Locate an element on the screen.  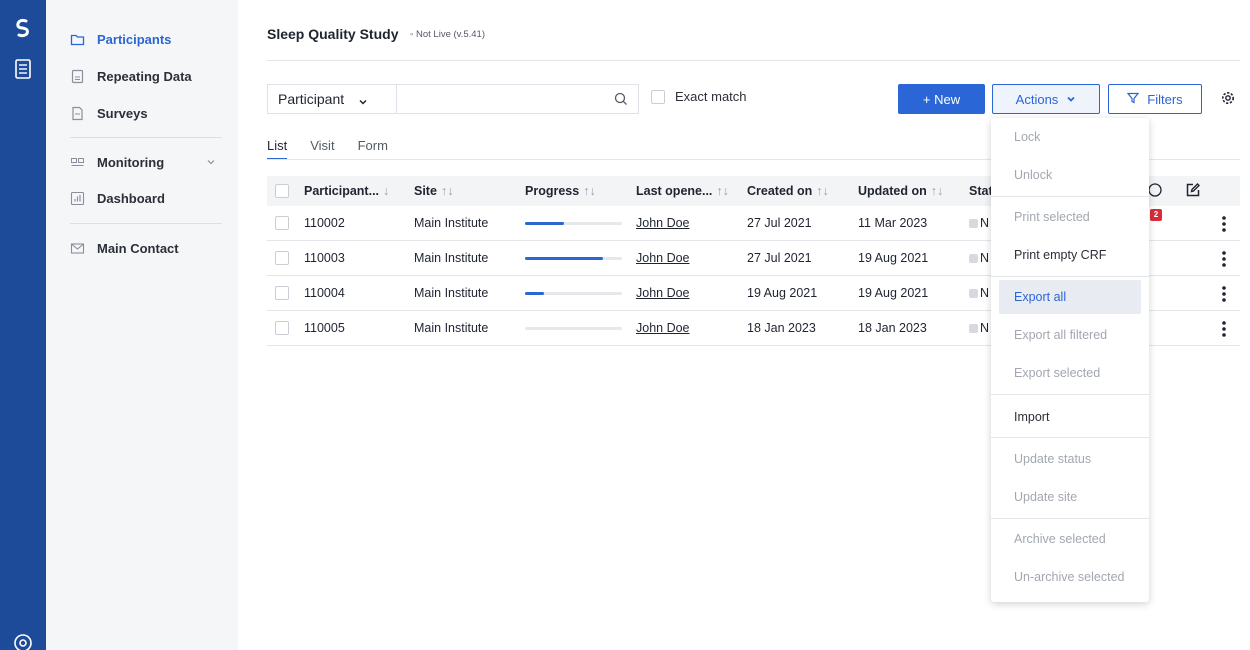
menu-item-print-empty-crf: Print empty CRF is located at coordinates (1070, 255).